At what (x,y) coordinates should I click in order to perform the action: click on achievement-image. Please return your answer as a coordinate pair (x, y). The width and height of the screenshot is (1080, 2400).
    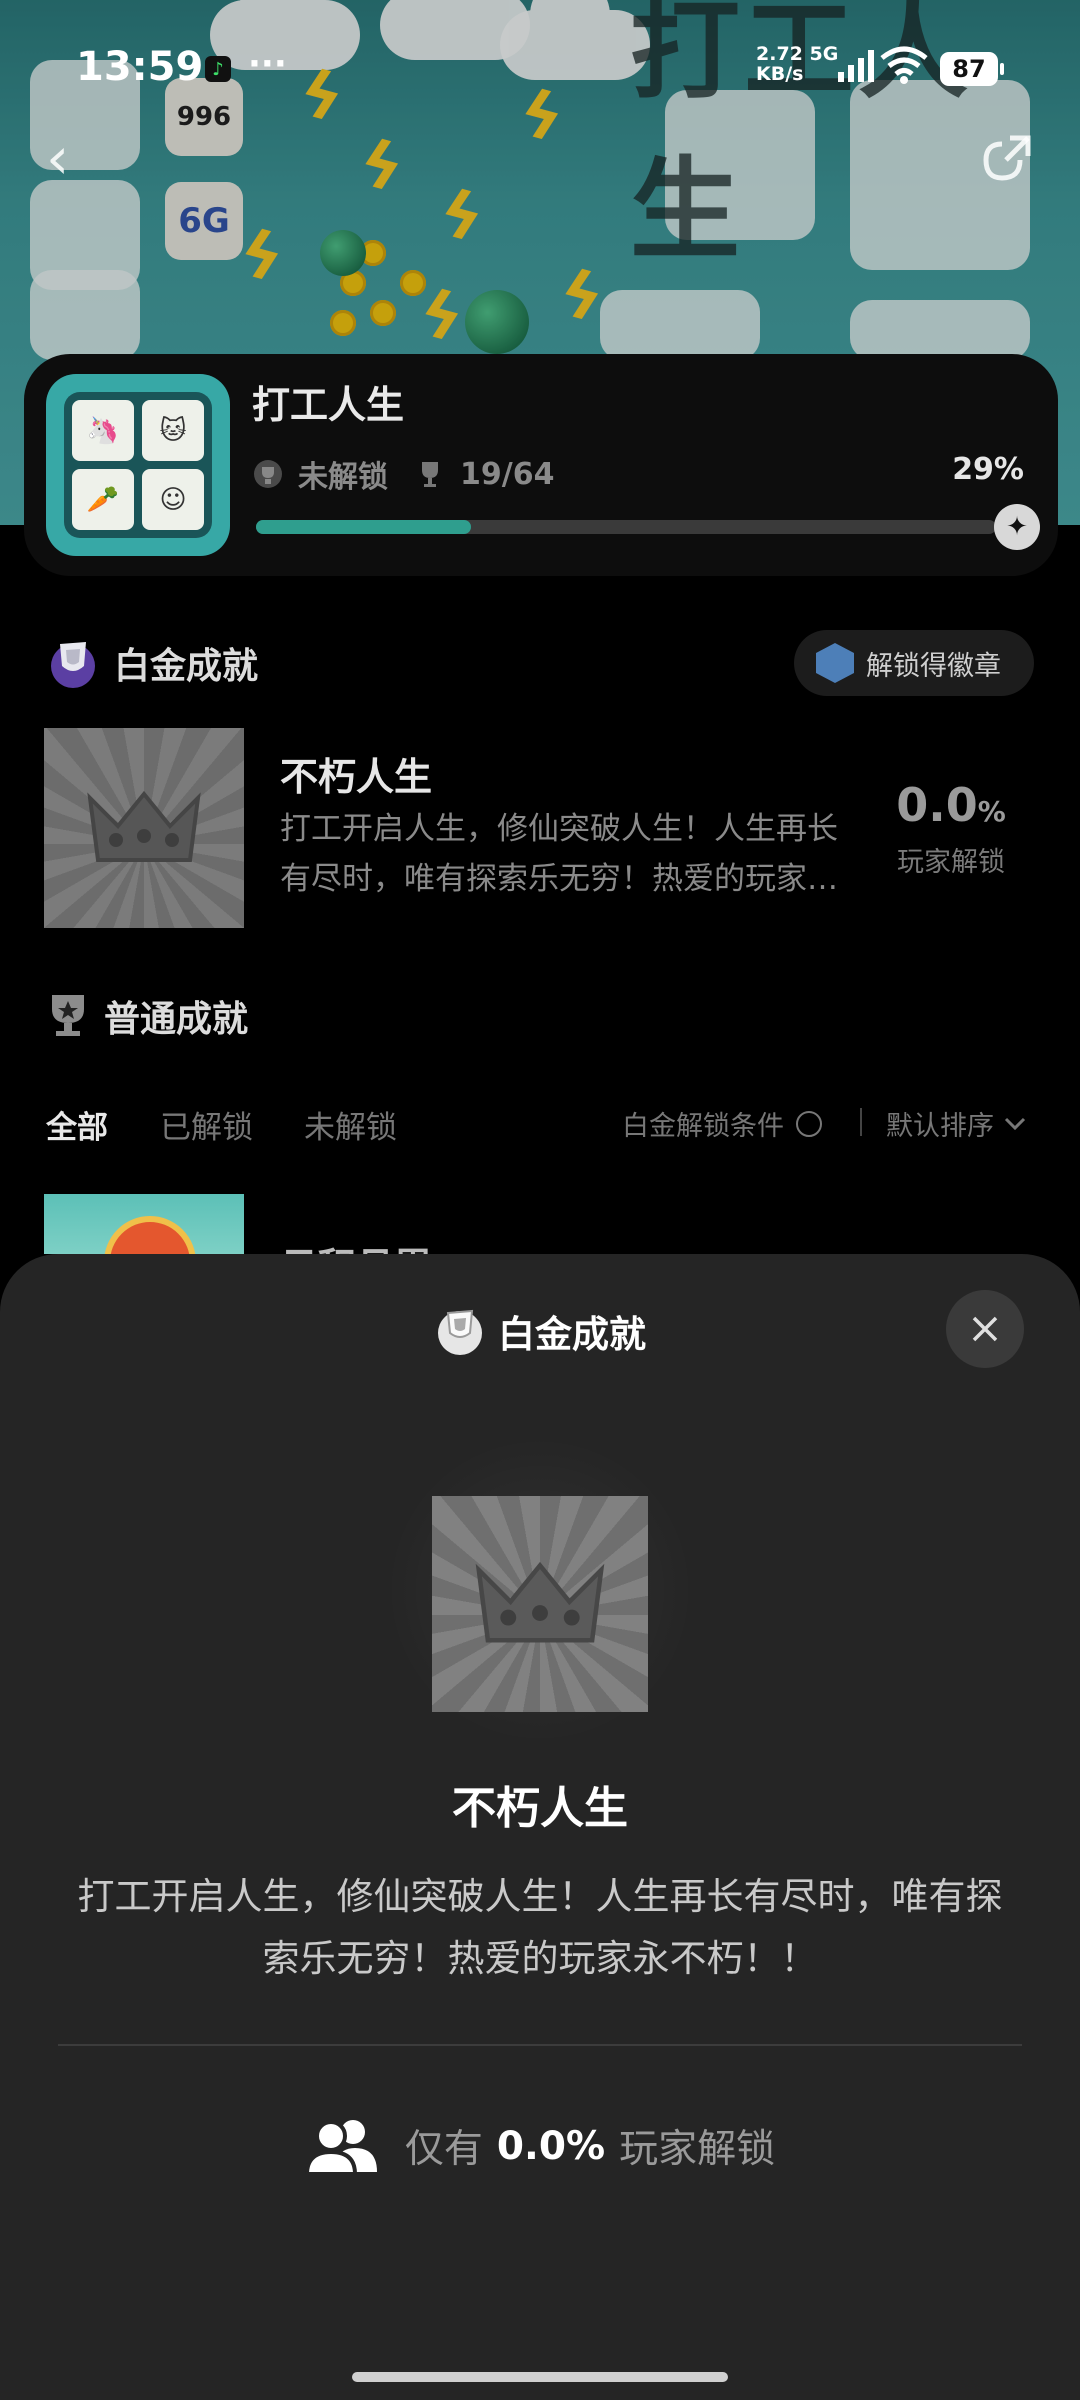
    Looking at the image, I should click on (144, 828).